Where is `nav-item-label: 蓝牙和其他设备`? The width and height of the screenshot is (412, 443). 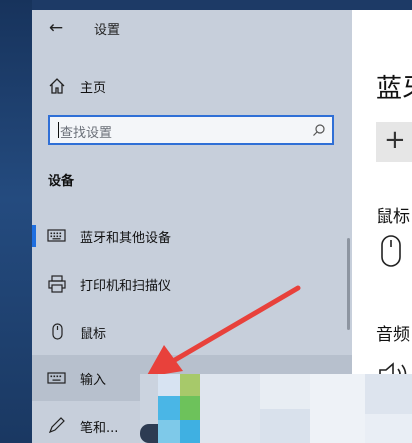 nav-item-label: 蓝牙和其他设备 is located at coordinates (126, 238).